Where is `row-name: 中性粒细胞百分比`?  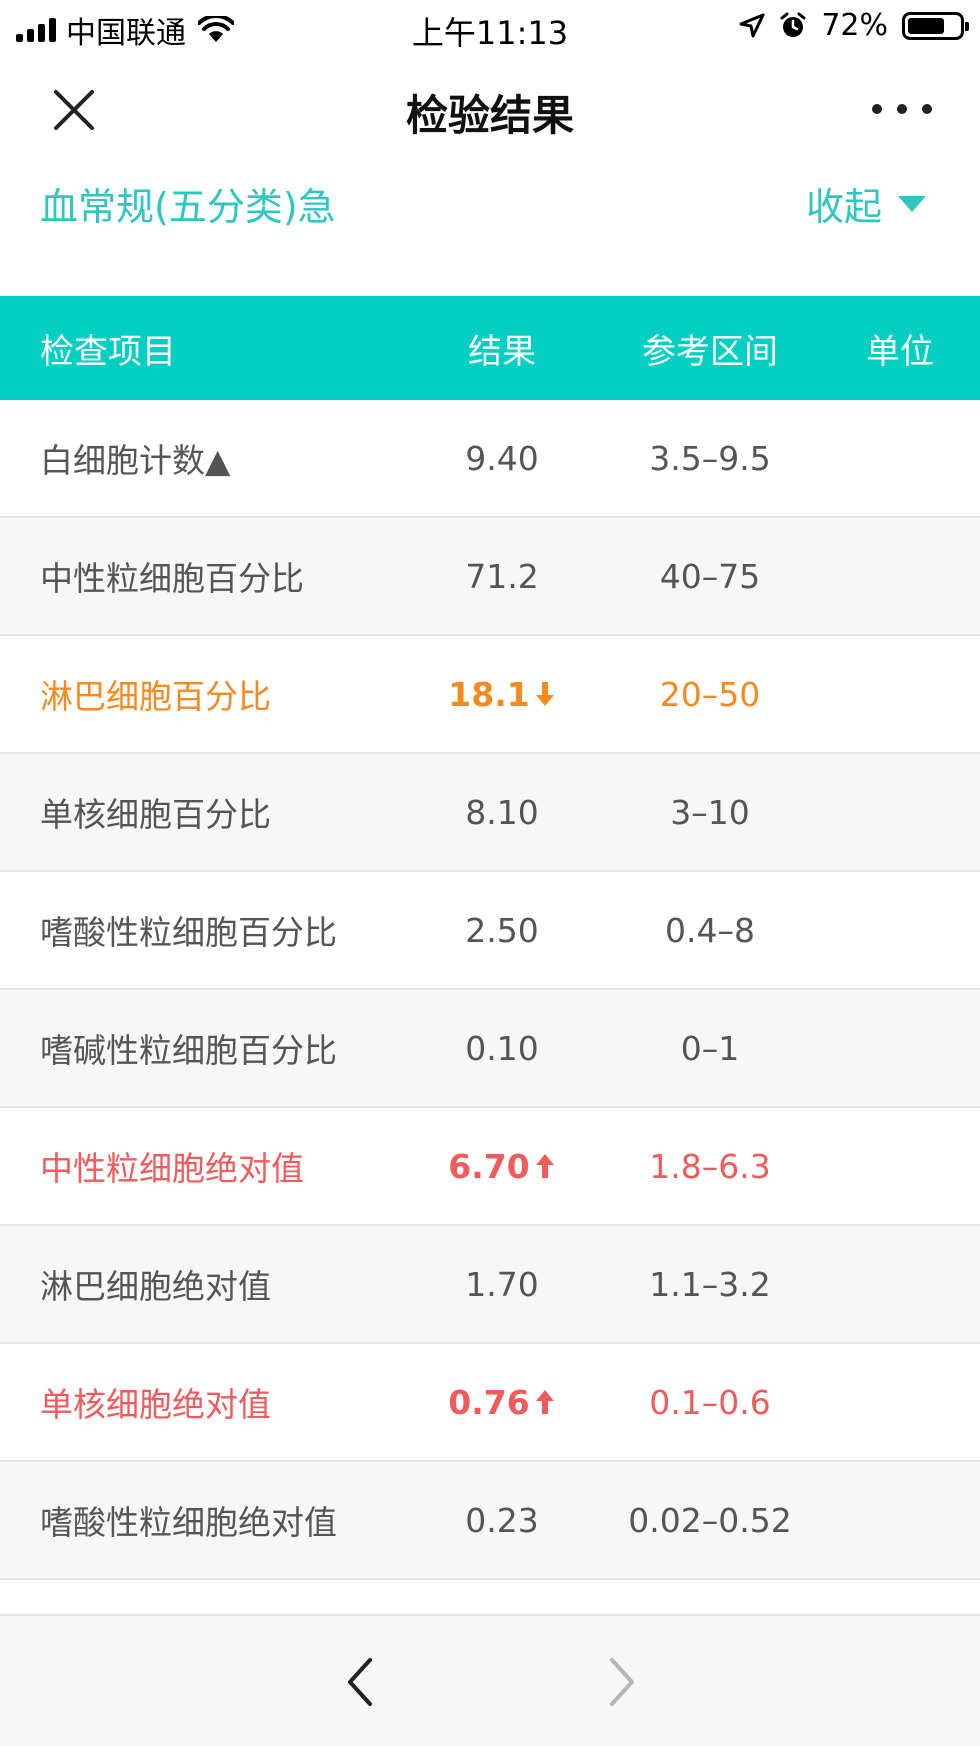 row-name: 中性粒细胞百分比 is located at coordinates (172, 578).